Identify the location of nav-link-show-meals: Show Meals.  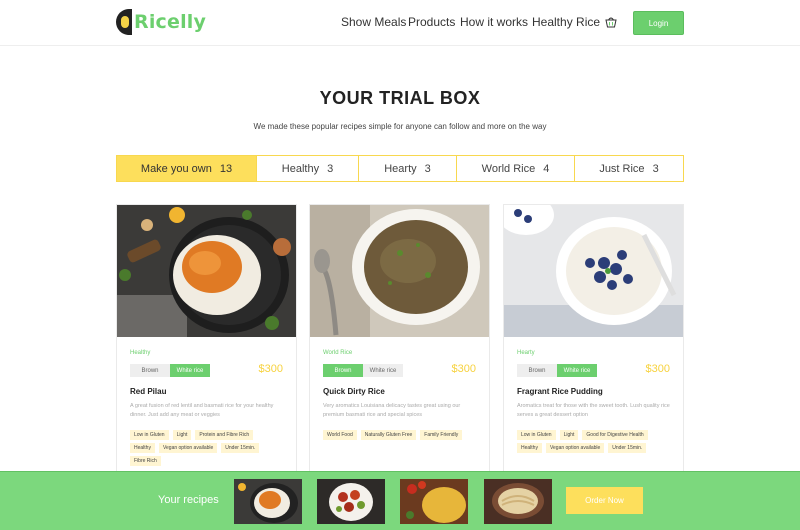
(373, 22).